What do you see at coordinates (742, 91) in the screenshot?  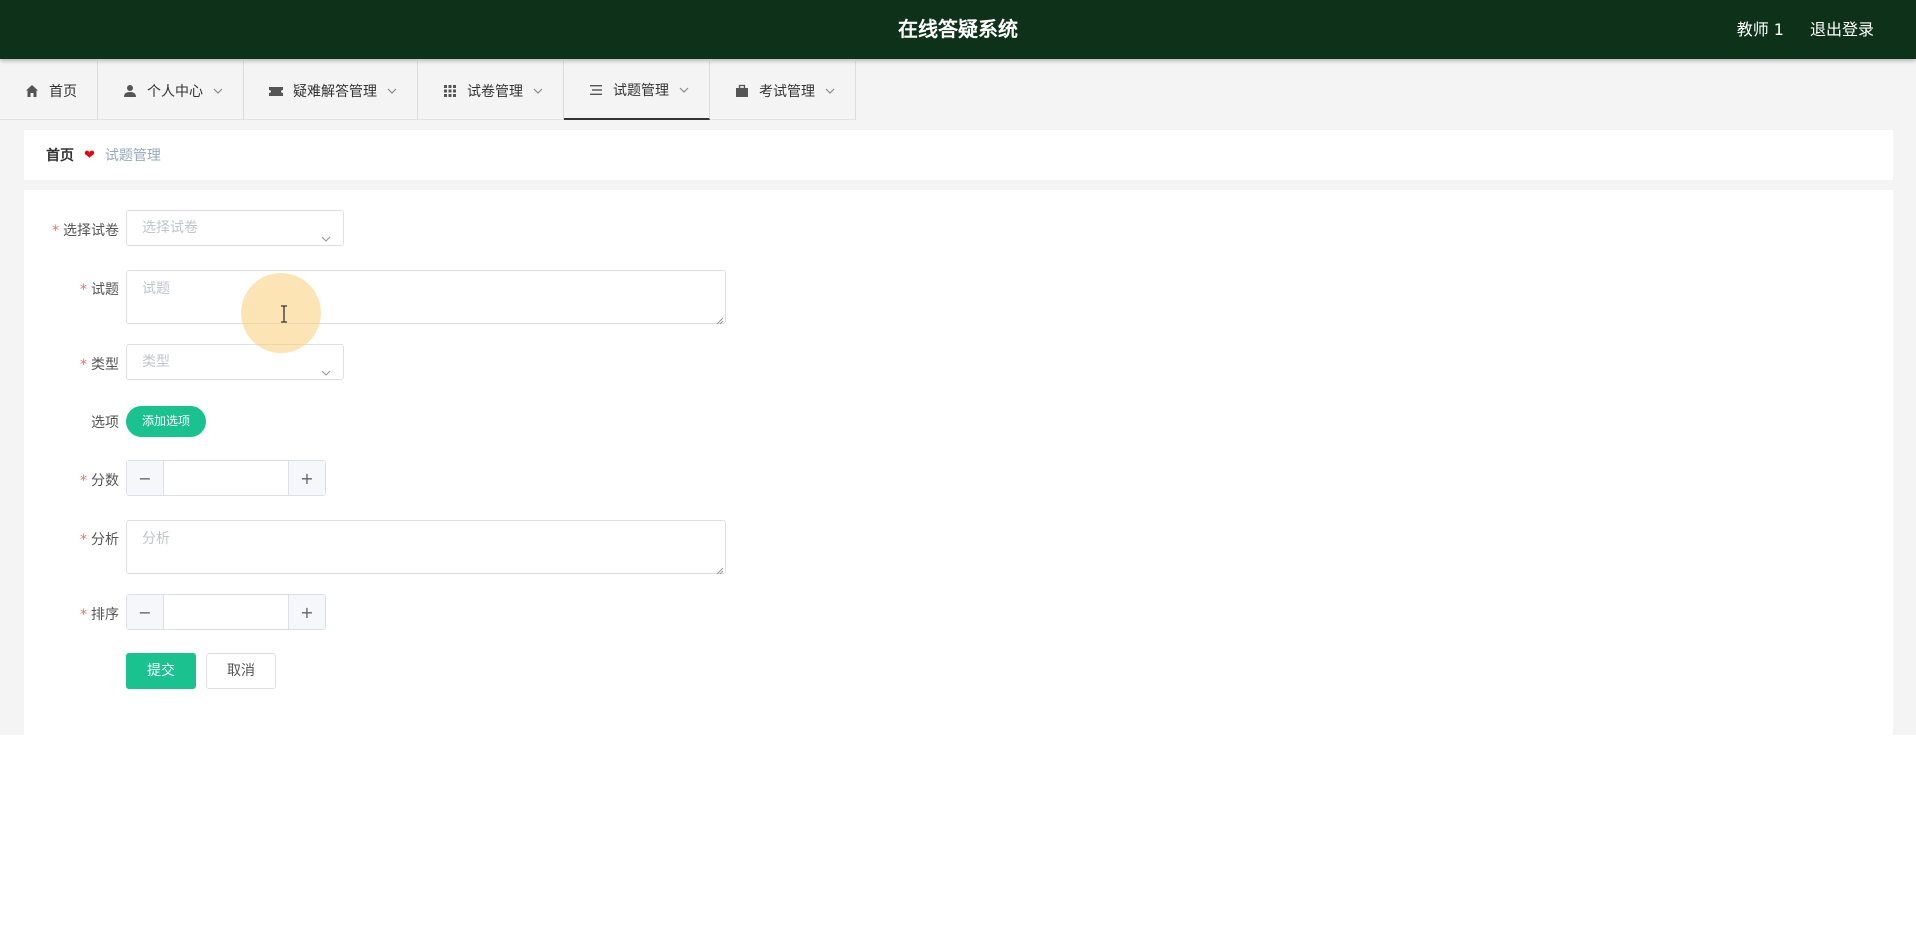 I see `briefcase-icon` at bounding box center [742, 91].